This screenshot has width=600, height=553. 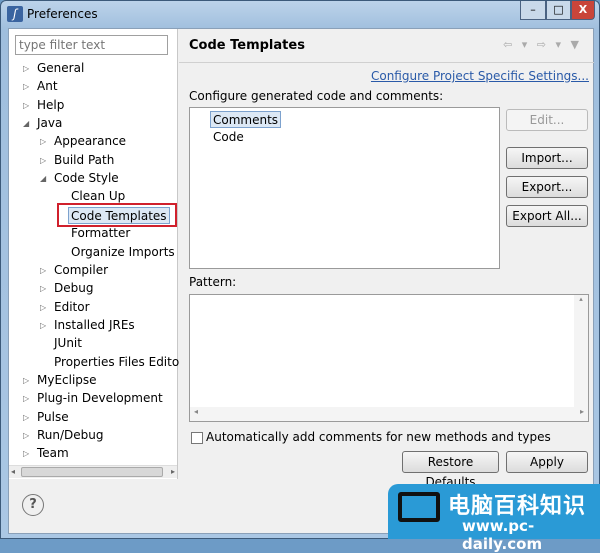 What do you see at coordinates (123, 252) in the screenshot?
I see `tree-item-organize-imports: Organize Imports` at bounding box center [123, 252].